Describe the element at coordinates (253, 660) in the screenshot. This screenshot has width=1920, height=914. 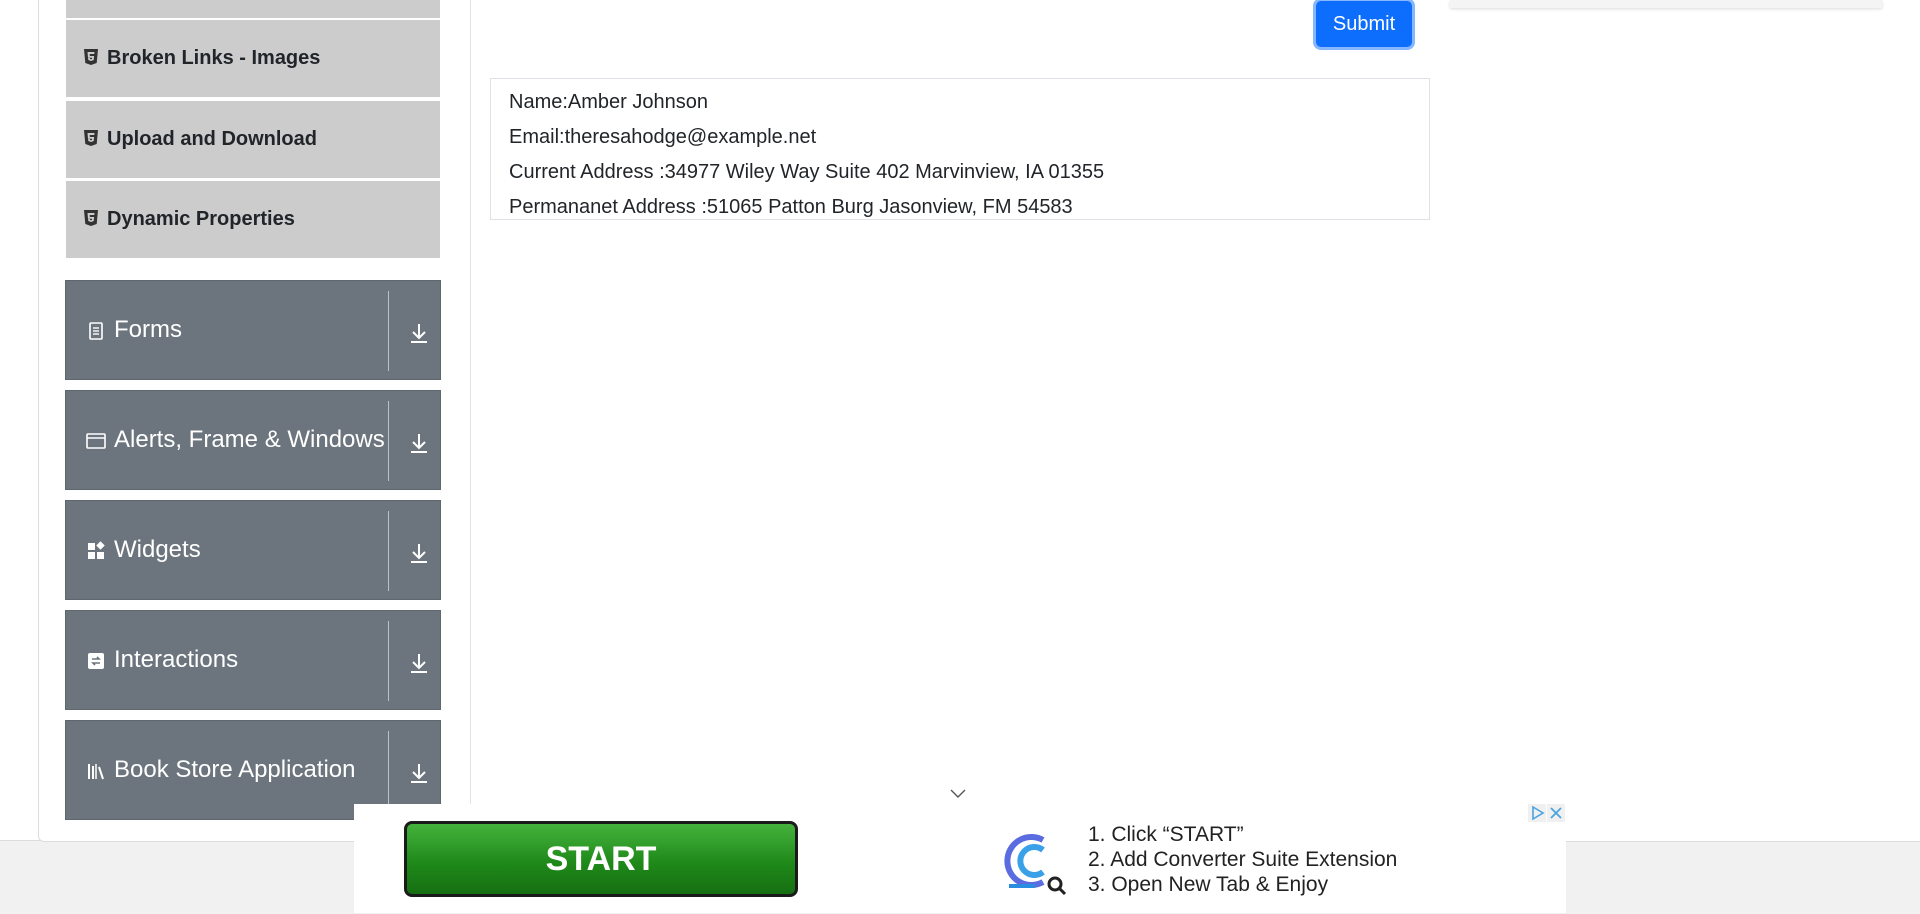
I see `sidebar-group-interactions: Interactions` at that location.